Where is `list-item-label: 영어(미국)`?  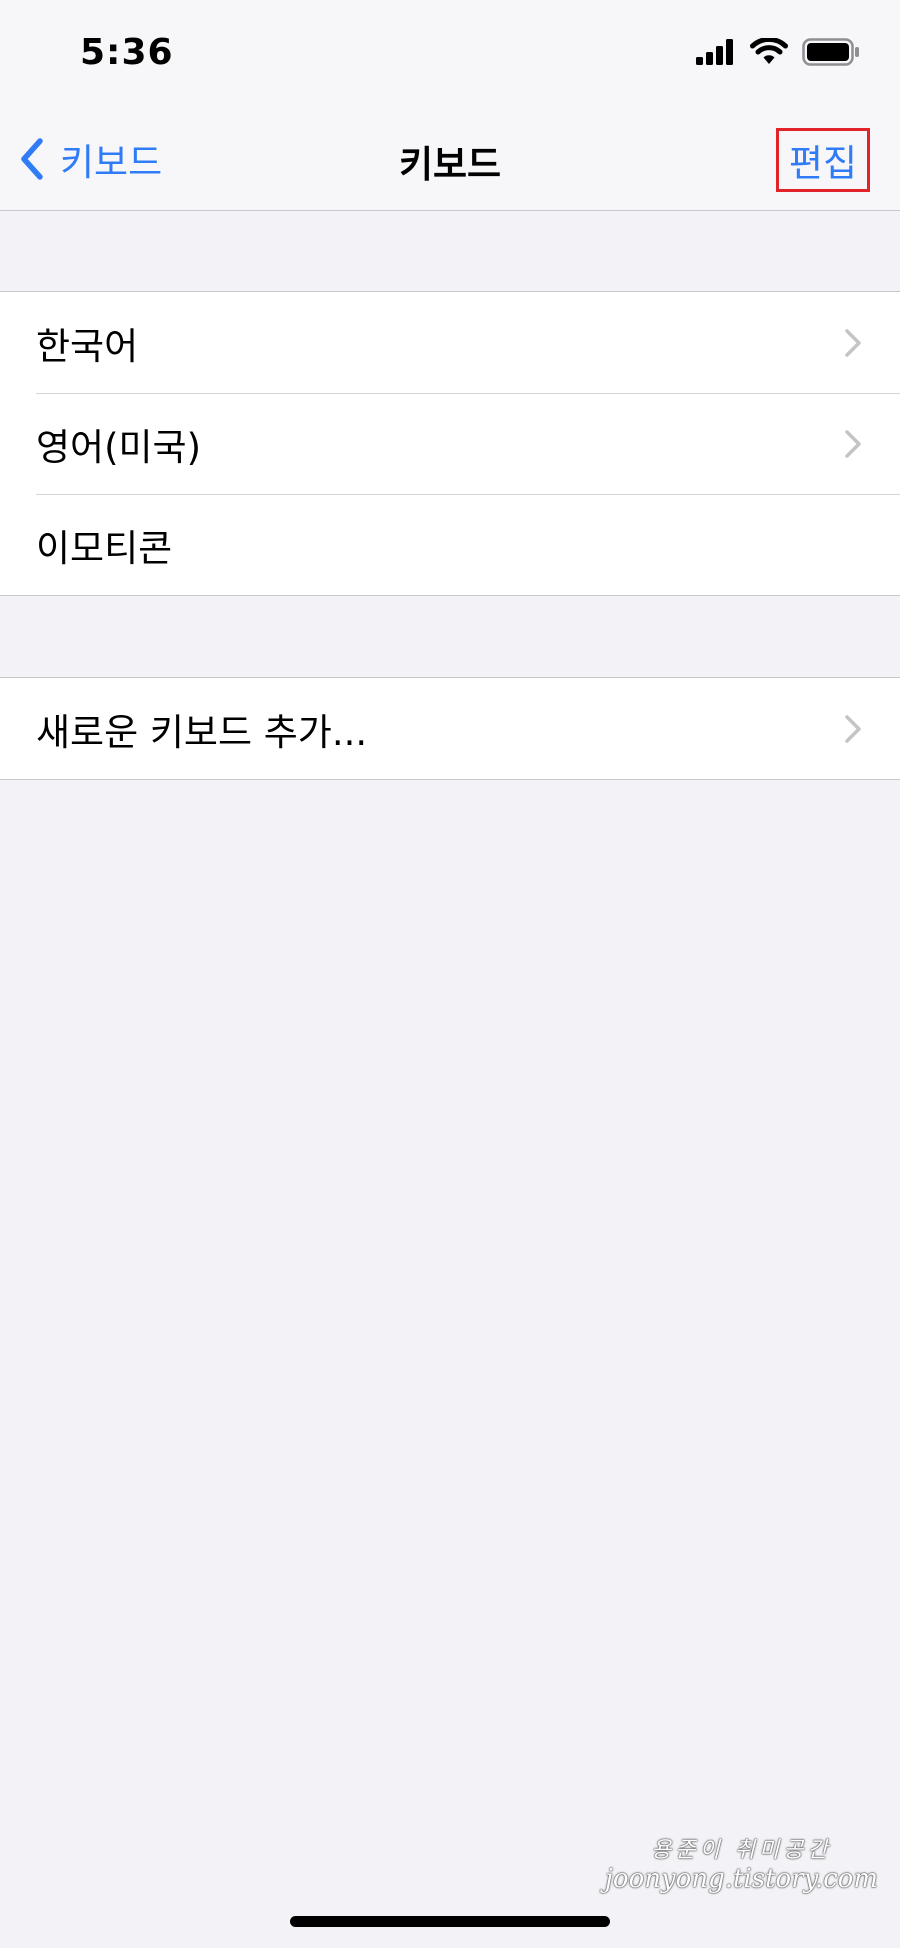
list-item-label: 영어(미국) is located at coordinates (119, 447).